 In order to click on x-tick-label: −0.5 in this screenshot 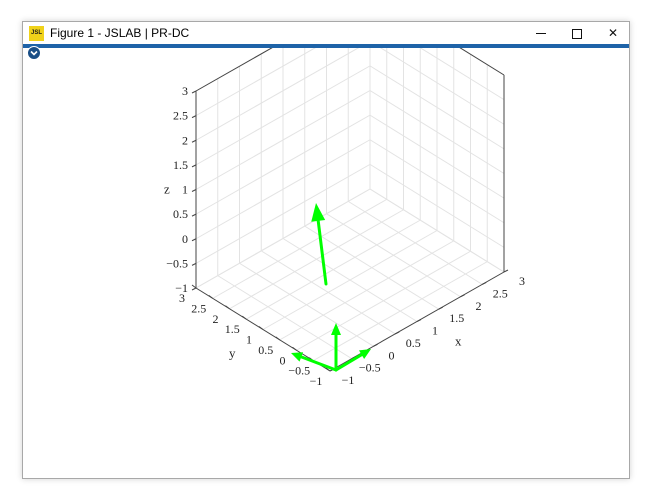, I will do `click(370, 368)`.